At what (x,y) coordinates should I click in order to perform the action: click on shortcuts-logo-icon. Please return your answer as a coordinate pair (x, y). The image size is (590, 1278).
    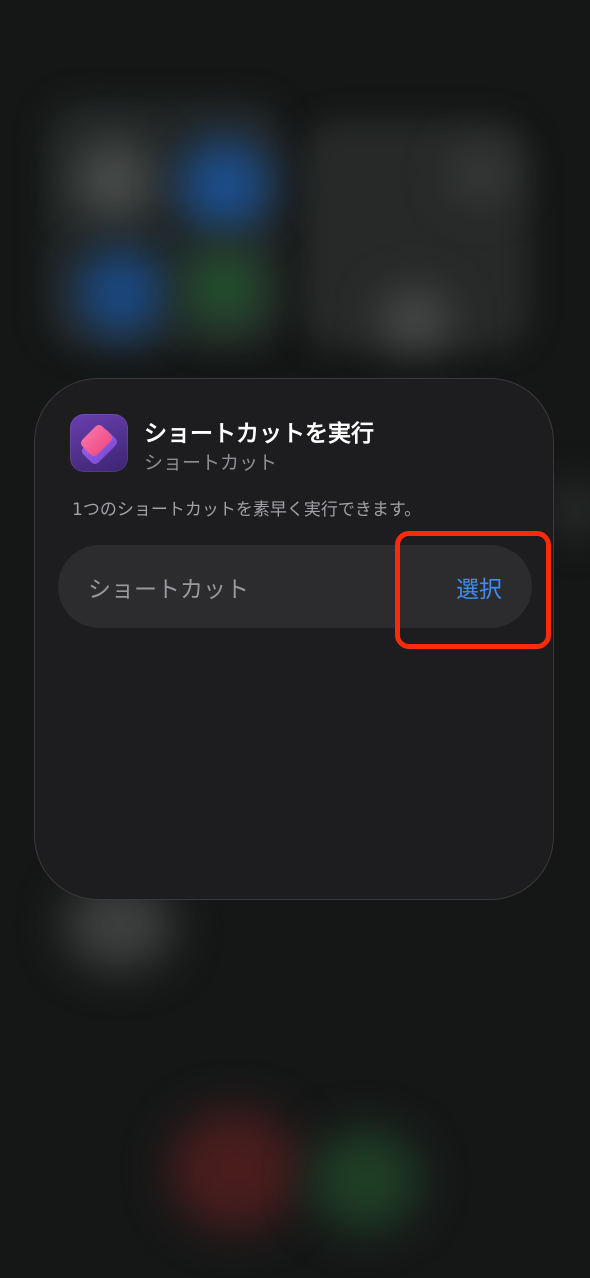
    Looking at the image, I should click on (99, 444).